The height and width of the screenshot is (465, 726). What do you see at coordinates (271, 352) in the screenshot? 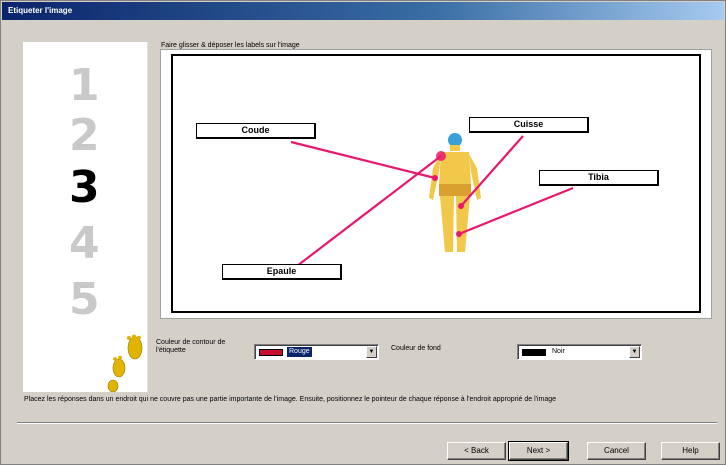
I see `contour-color-swatch` at bounding box center [271, 352].